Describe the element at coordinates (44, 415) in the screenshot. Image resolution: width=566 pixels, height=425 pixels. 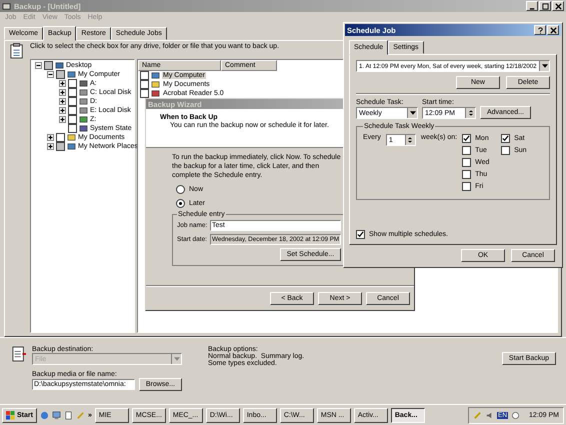
I see `globe-icon` at that location.